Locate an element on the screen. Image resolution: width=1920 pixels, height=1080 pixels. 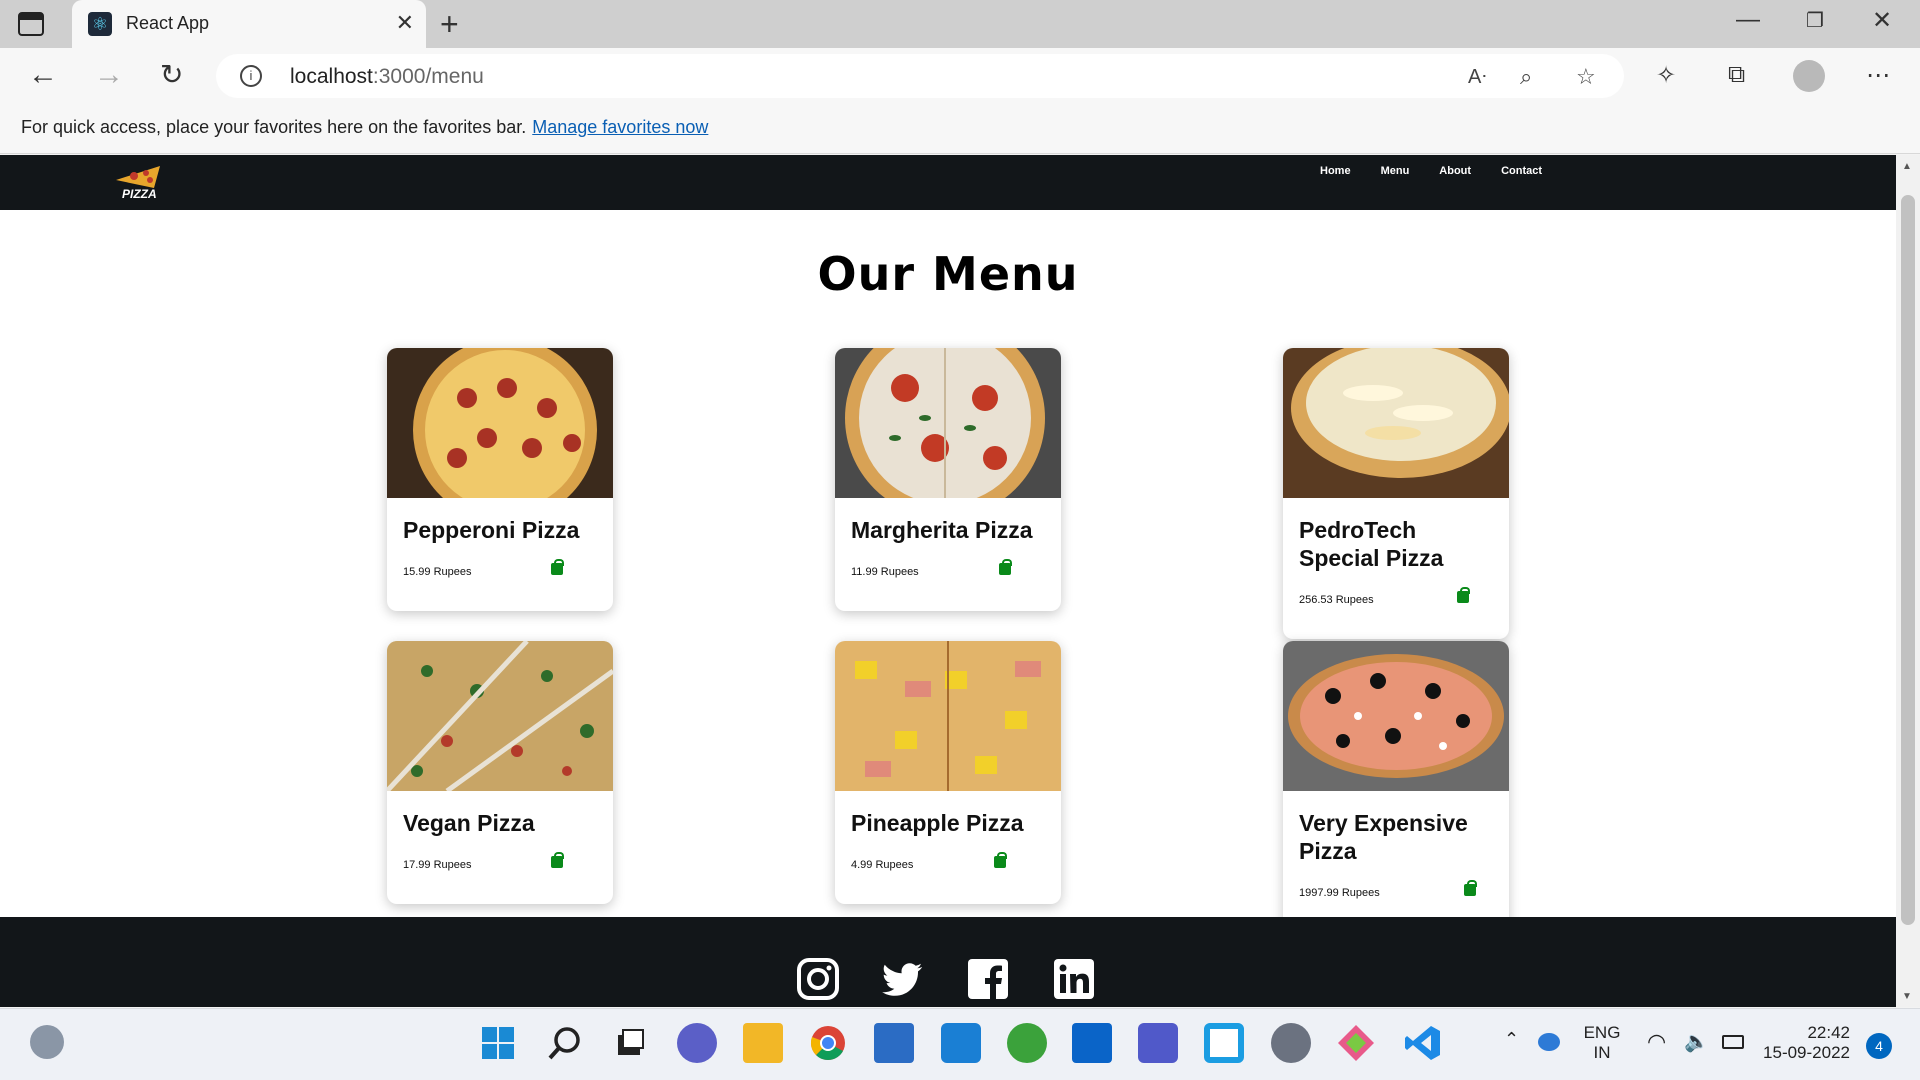
more-menu-icon: ⋯ is located at coordinates (1878, 75).